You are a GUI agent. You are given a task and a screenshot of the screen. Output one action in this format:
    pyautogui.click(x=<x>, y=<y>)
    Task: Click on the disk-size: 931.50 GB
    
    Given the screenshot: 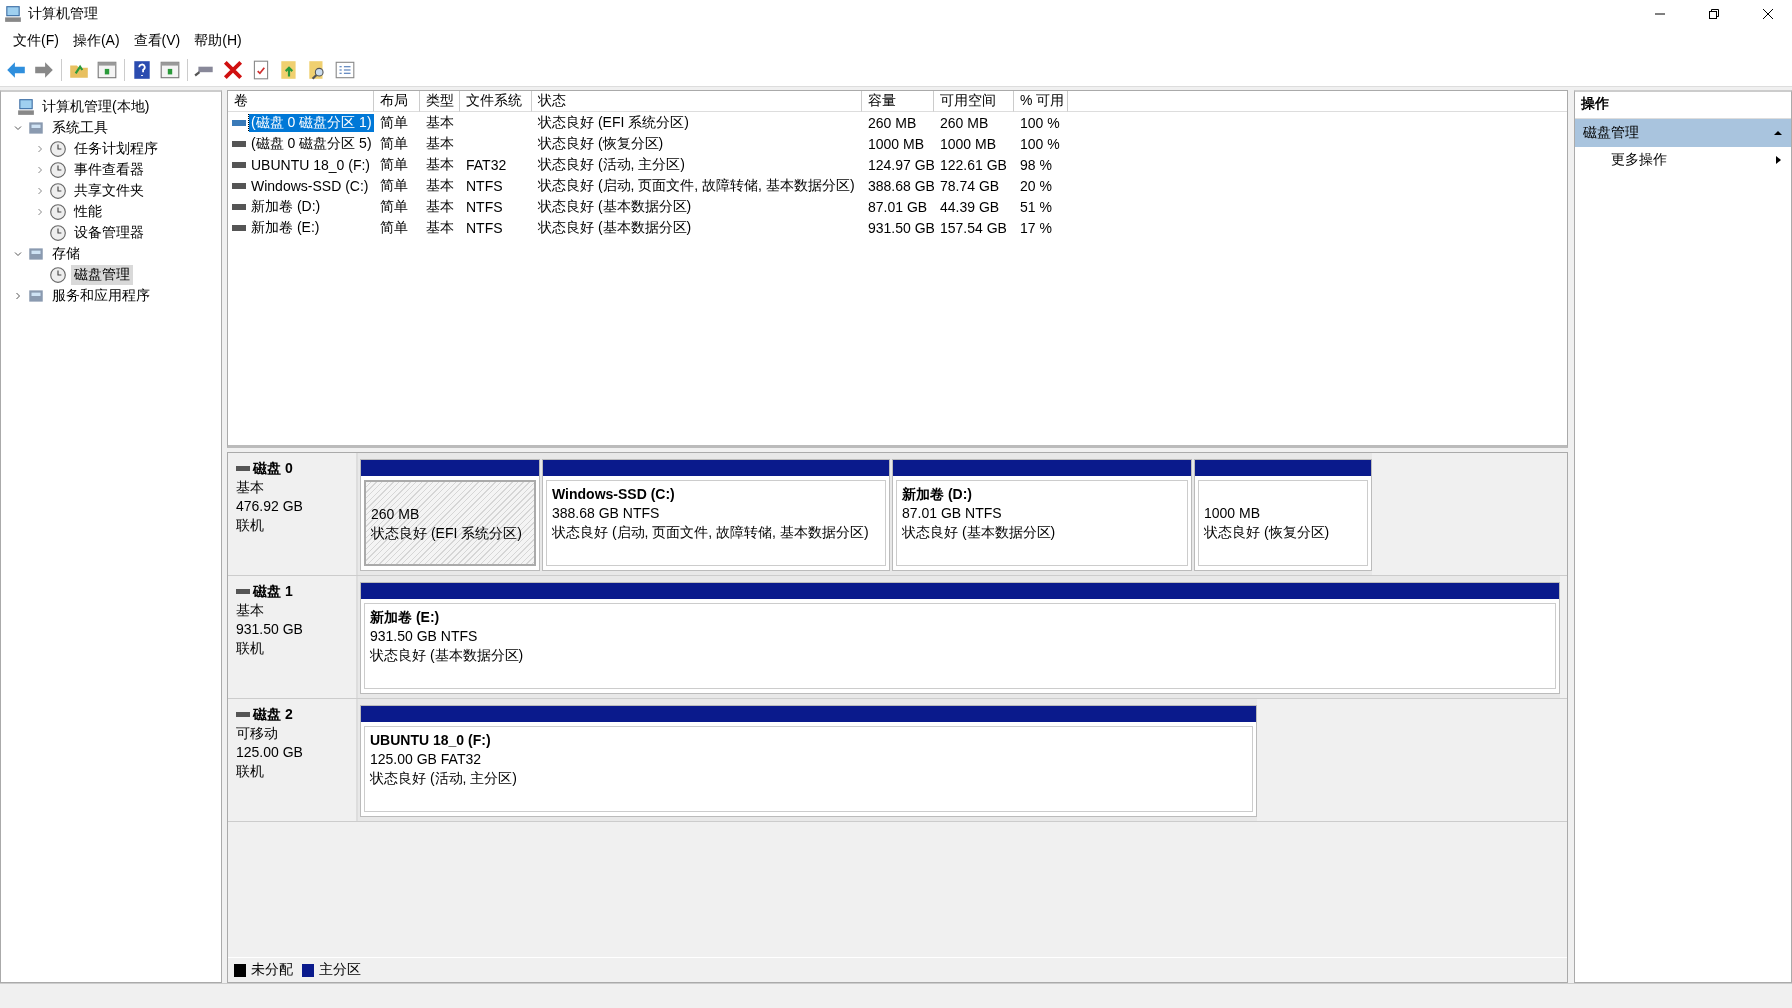 What is the action you would take?
    pyautogui.click(x=270, y=629)
    